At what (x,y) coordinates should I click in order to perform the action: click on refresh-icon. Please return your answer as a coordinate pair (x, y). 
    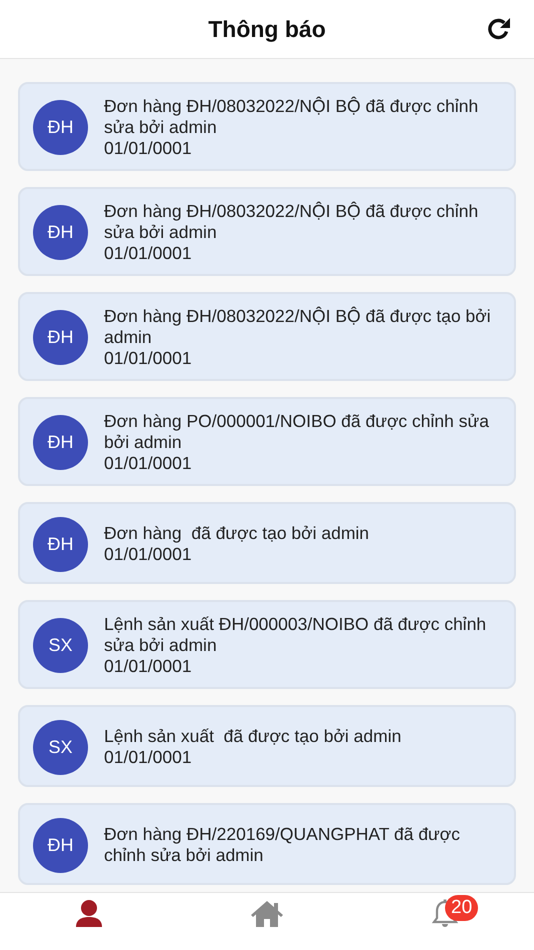
    Looking at the image, I should click on (499, 29).